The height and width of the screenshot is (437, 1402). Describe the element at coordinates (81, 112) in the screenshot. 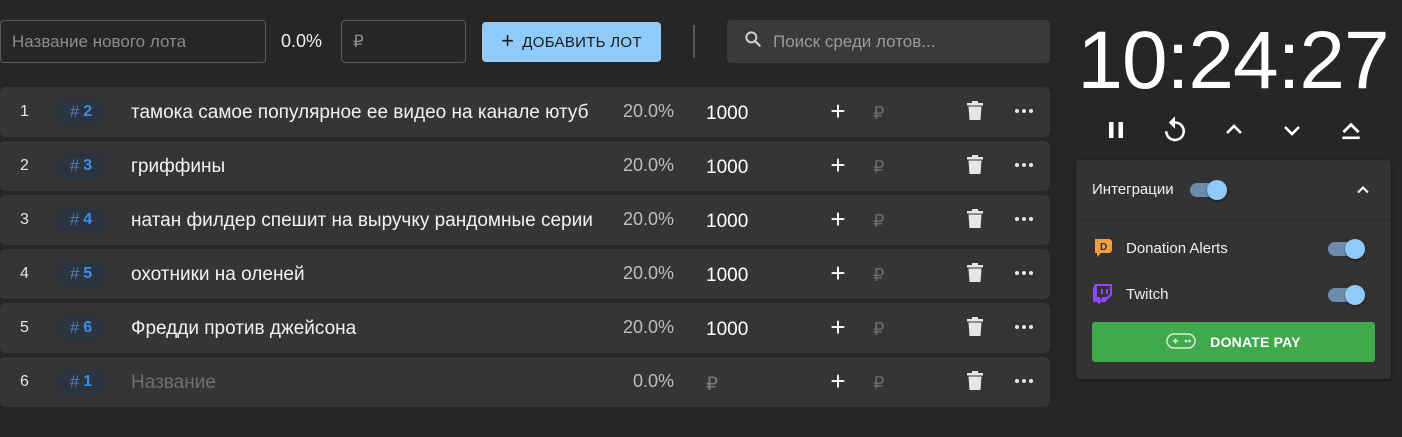

I see `lot-id-badge: #2` at that location.